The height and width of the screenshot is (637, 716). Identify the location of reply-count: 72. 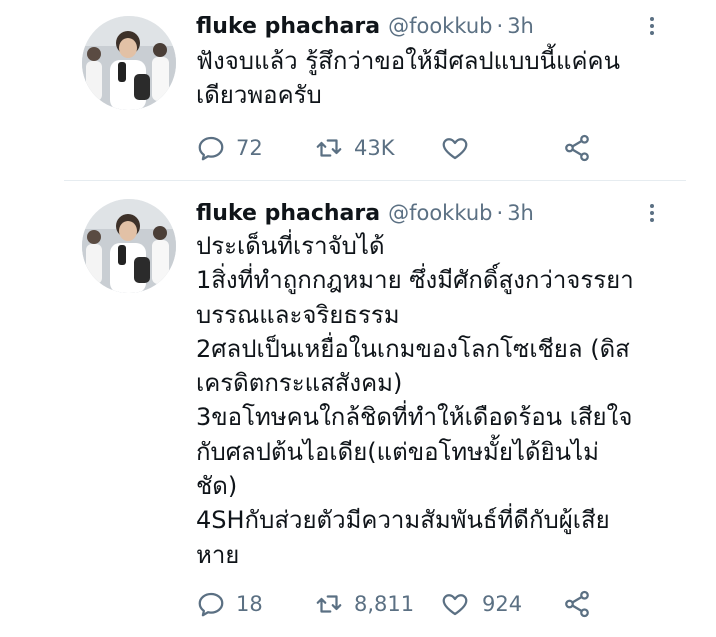
(249, 148).